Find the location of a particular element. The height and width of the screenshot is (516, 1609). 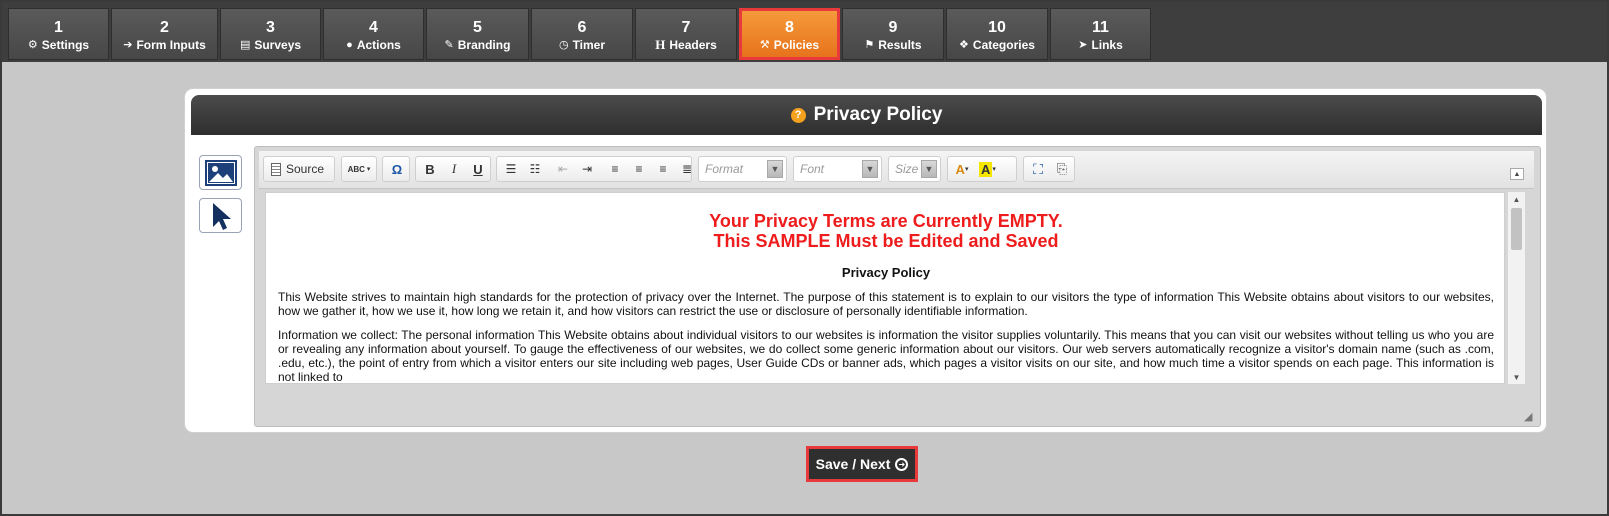

tab-headers: 7 H Headers is located at coordinates (686, 34).